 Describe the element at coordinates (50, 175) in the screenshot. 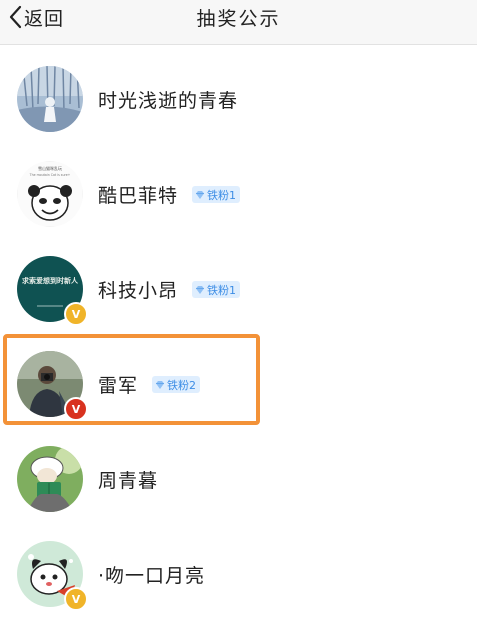

I see `avatar-text-line2: The moutain Cat is sure+` at that location.